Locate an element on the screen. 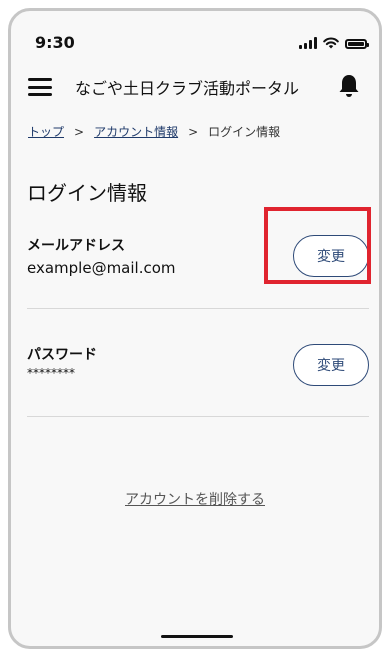 Image resolution: width=391 pixels, height=656 pixels. status-icons is located at coordinates (334, 43).